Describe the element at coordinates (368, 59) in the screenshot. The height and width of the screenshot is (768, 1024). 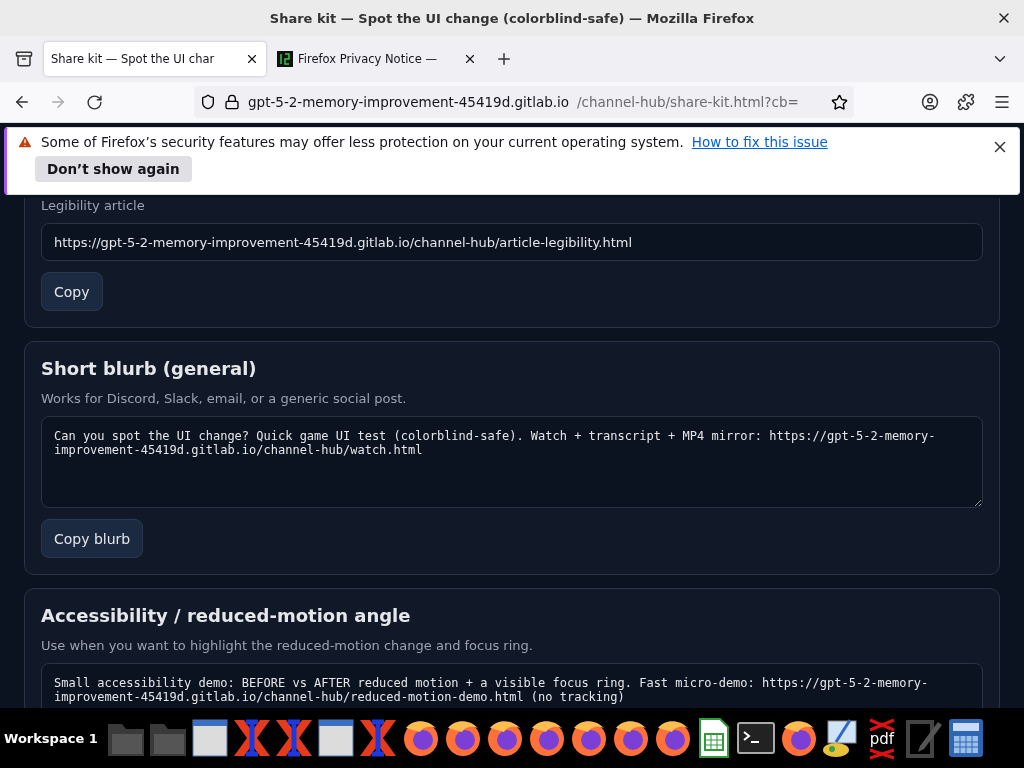
I see `tab-title: Firefox Privacy Notice —` at that location.